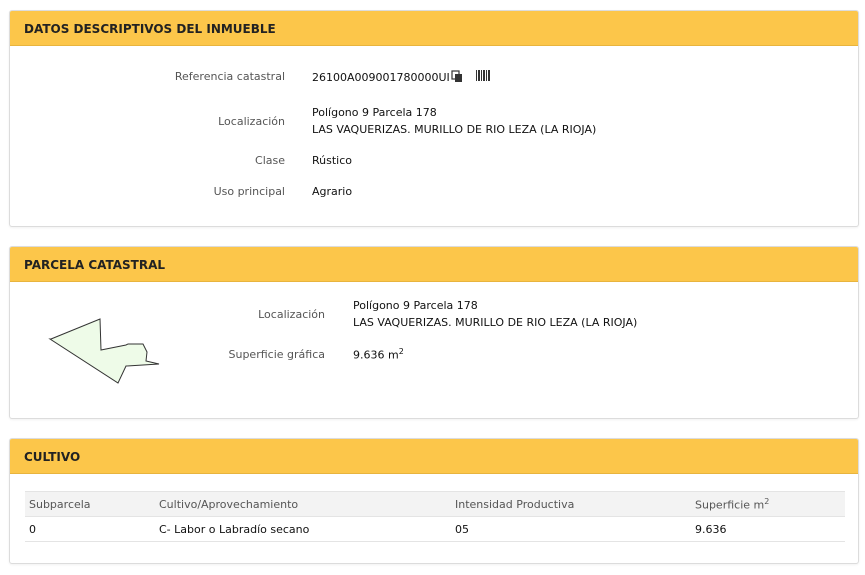  Describe the element at coordinates (270, 160) in the screenshot. I see `clase-label: Clase` at that location.